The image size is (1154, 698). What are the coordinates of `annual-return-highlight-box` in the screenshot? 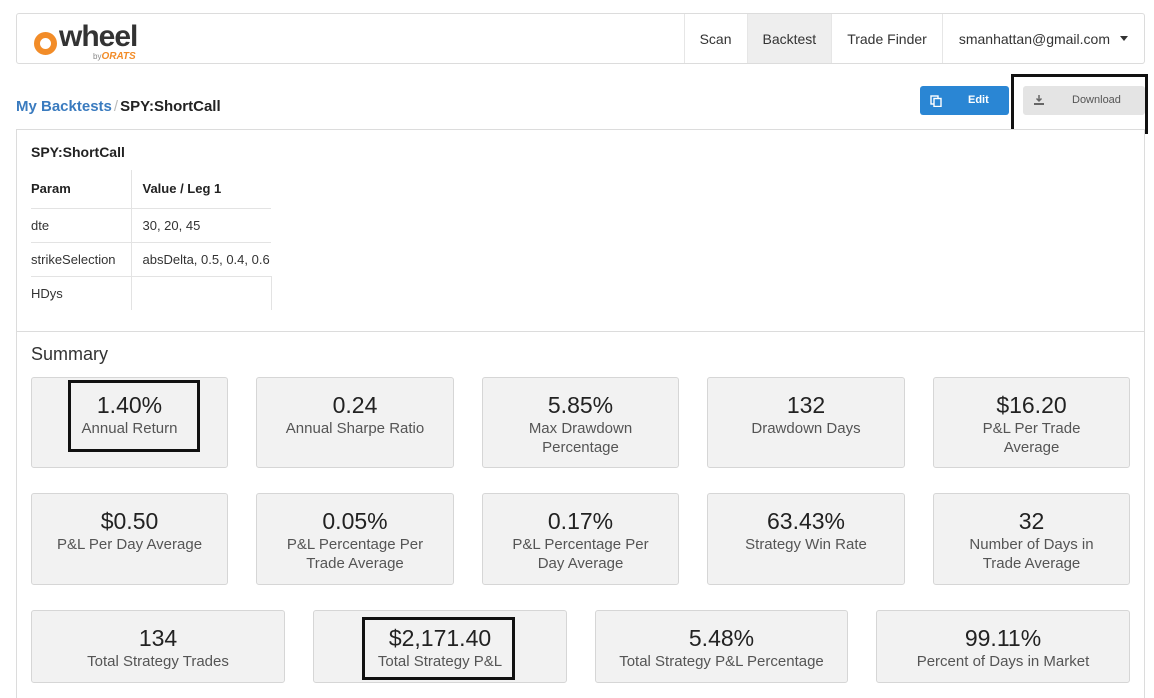 It's located at (134, 416).